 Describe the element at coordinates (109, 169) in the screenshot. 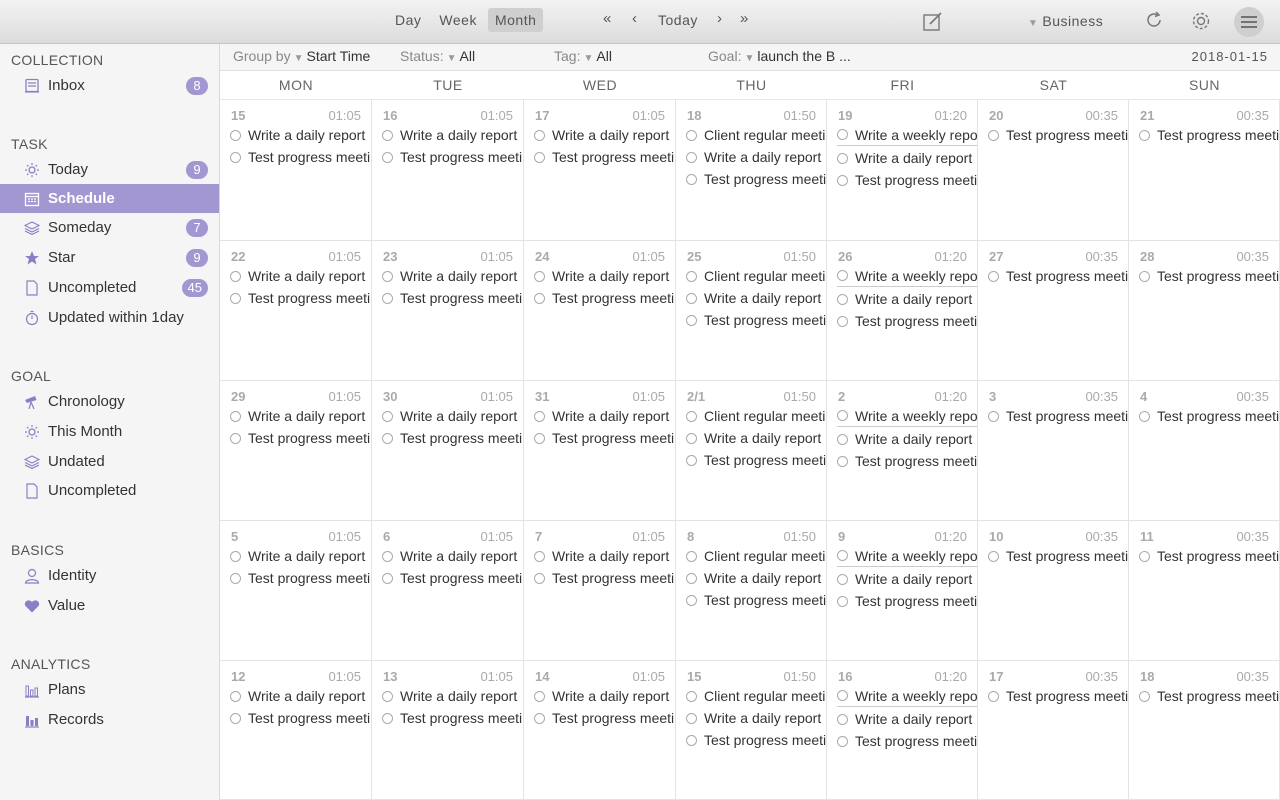

I see `sidebar-item-today: Today 9` at that location.